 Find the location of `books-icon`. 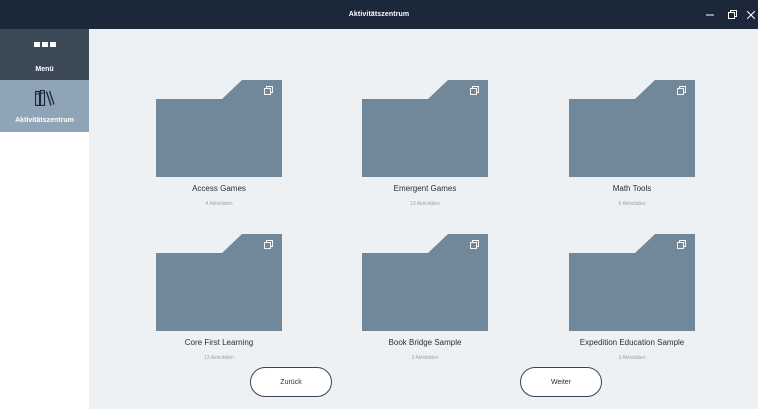

books-icon is located at coordinates (44, 100).